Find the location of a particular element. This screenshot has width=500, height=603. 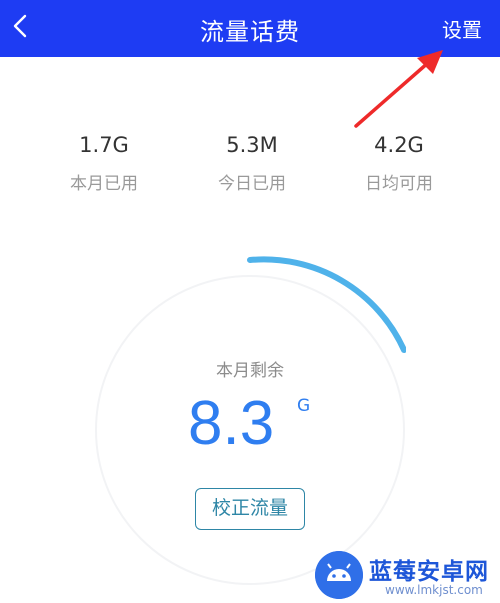

red-arrow-annotation is located at coordinates (398, 89).